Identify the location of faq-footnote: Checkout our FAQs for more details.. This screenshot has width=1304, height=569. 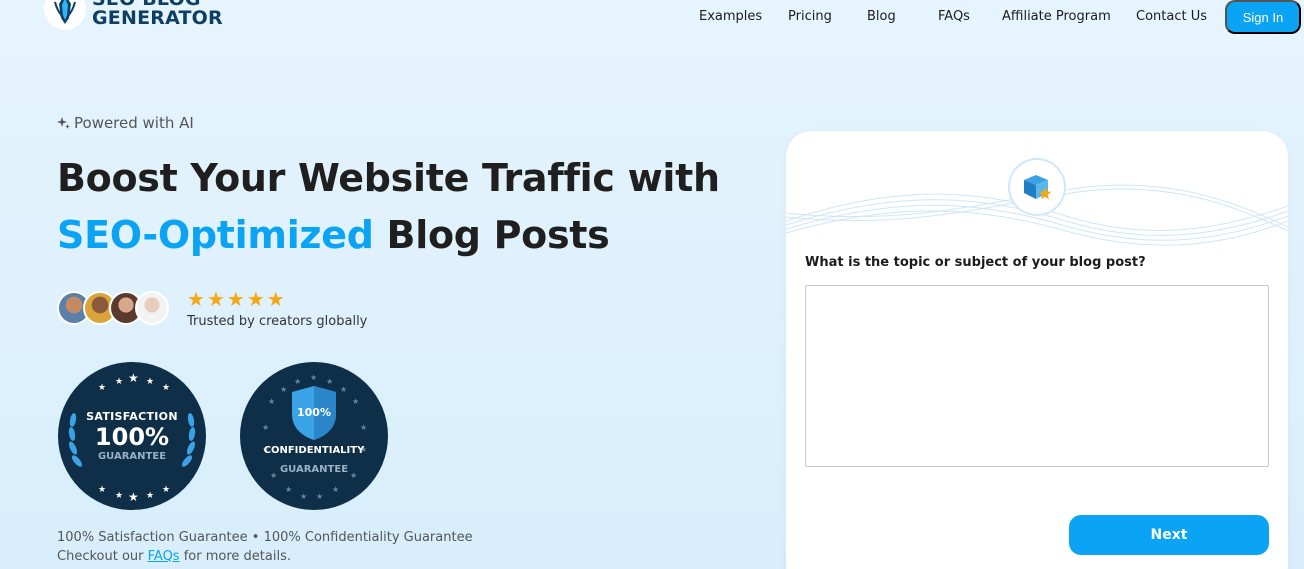
(174, 556).